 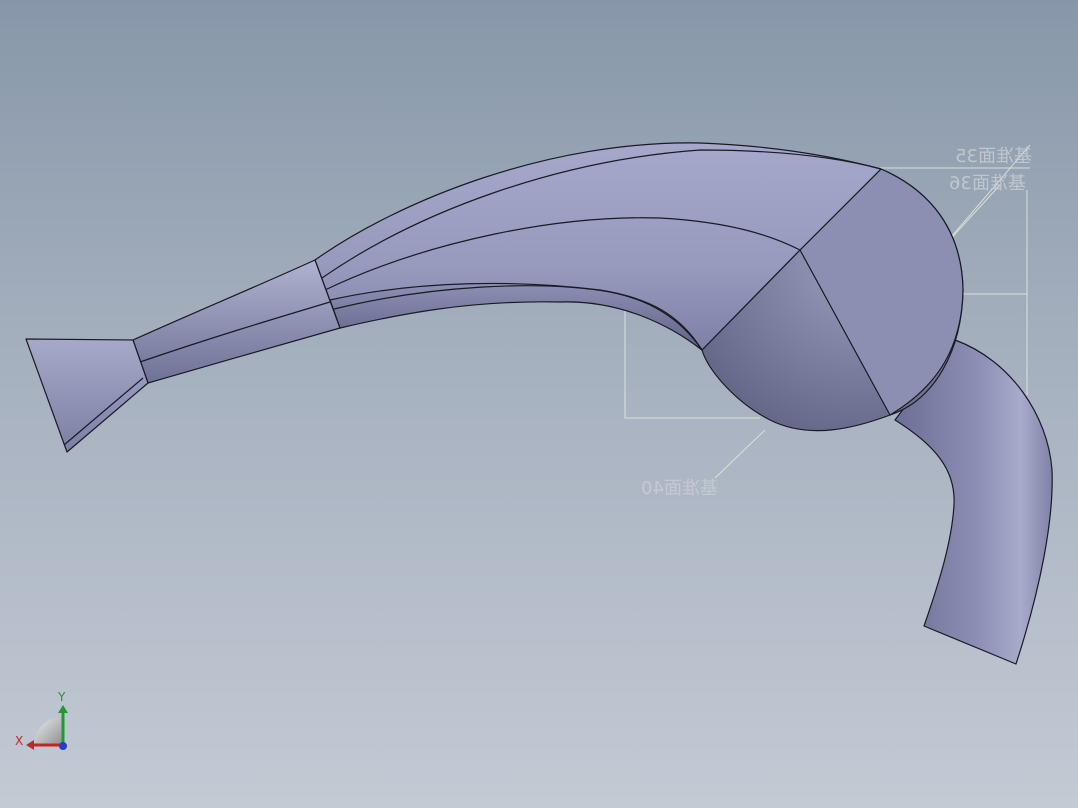 I want to click on x-axis-arrow, so click(x=30, y=745).